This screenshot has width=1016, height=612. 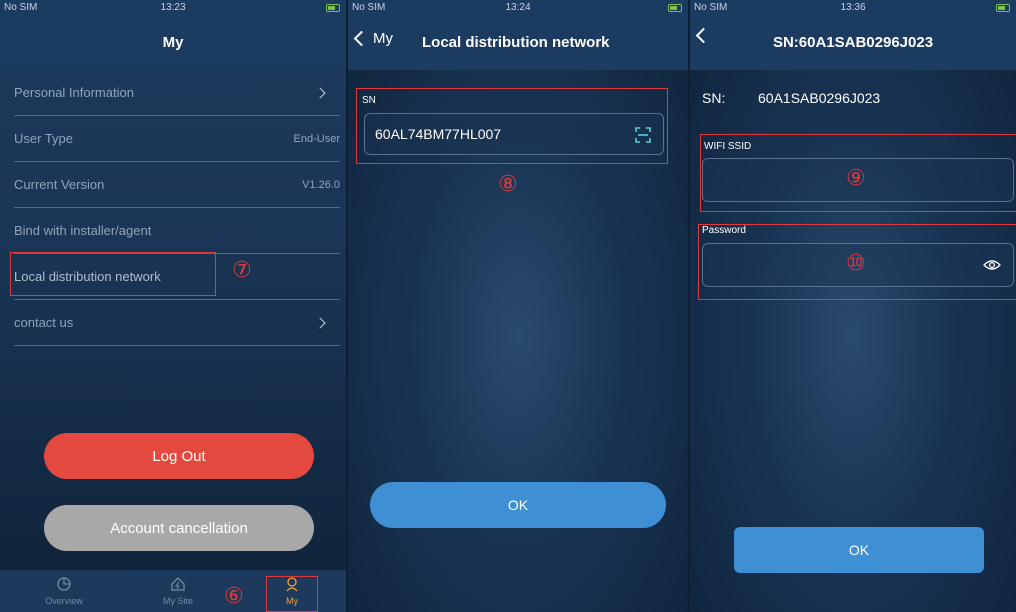 What do you see at coordinates (177, 601) in the screenshot?
I see `tab-label: My Site` at bounding box center [177, 601].